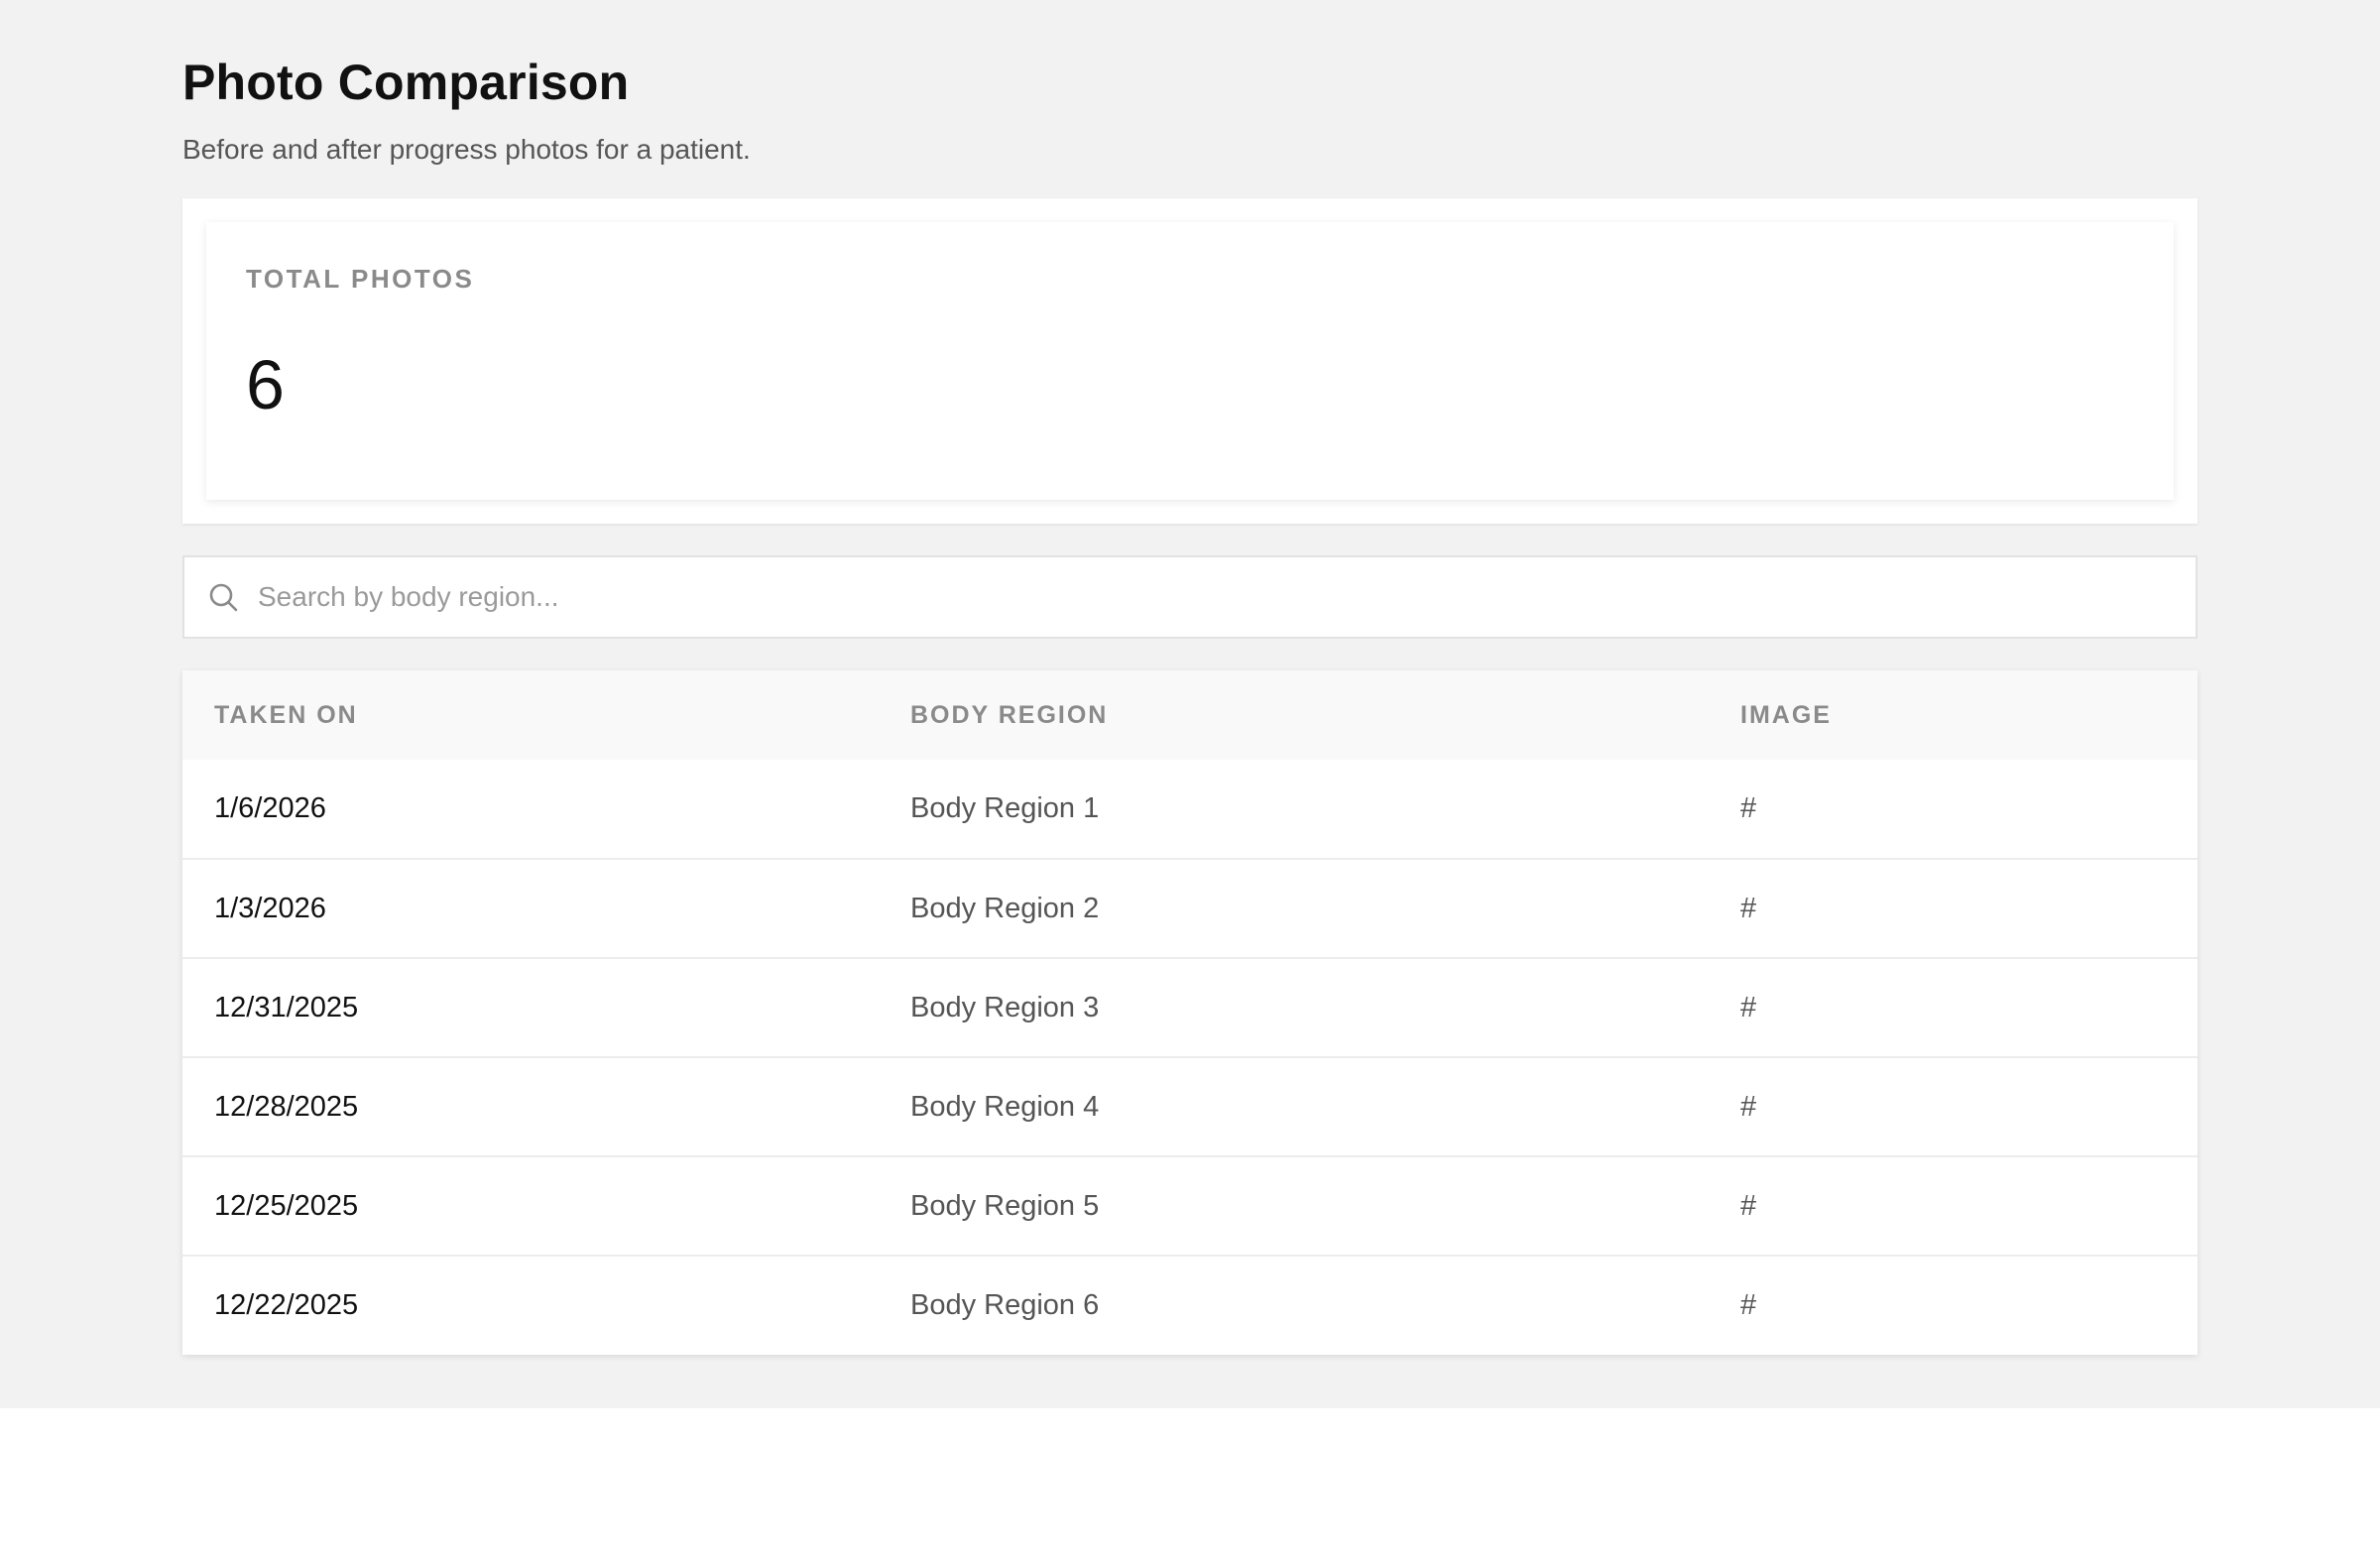 This screenshot has height=1563, width=2380. I want to click on column-header-image: IMAGE, so click(1786, 714).